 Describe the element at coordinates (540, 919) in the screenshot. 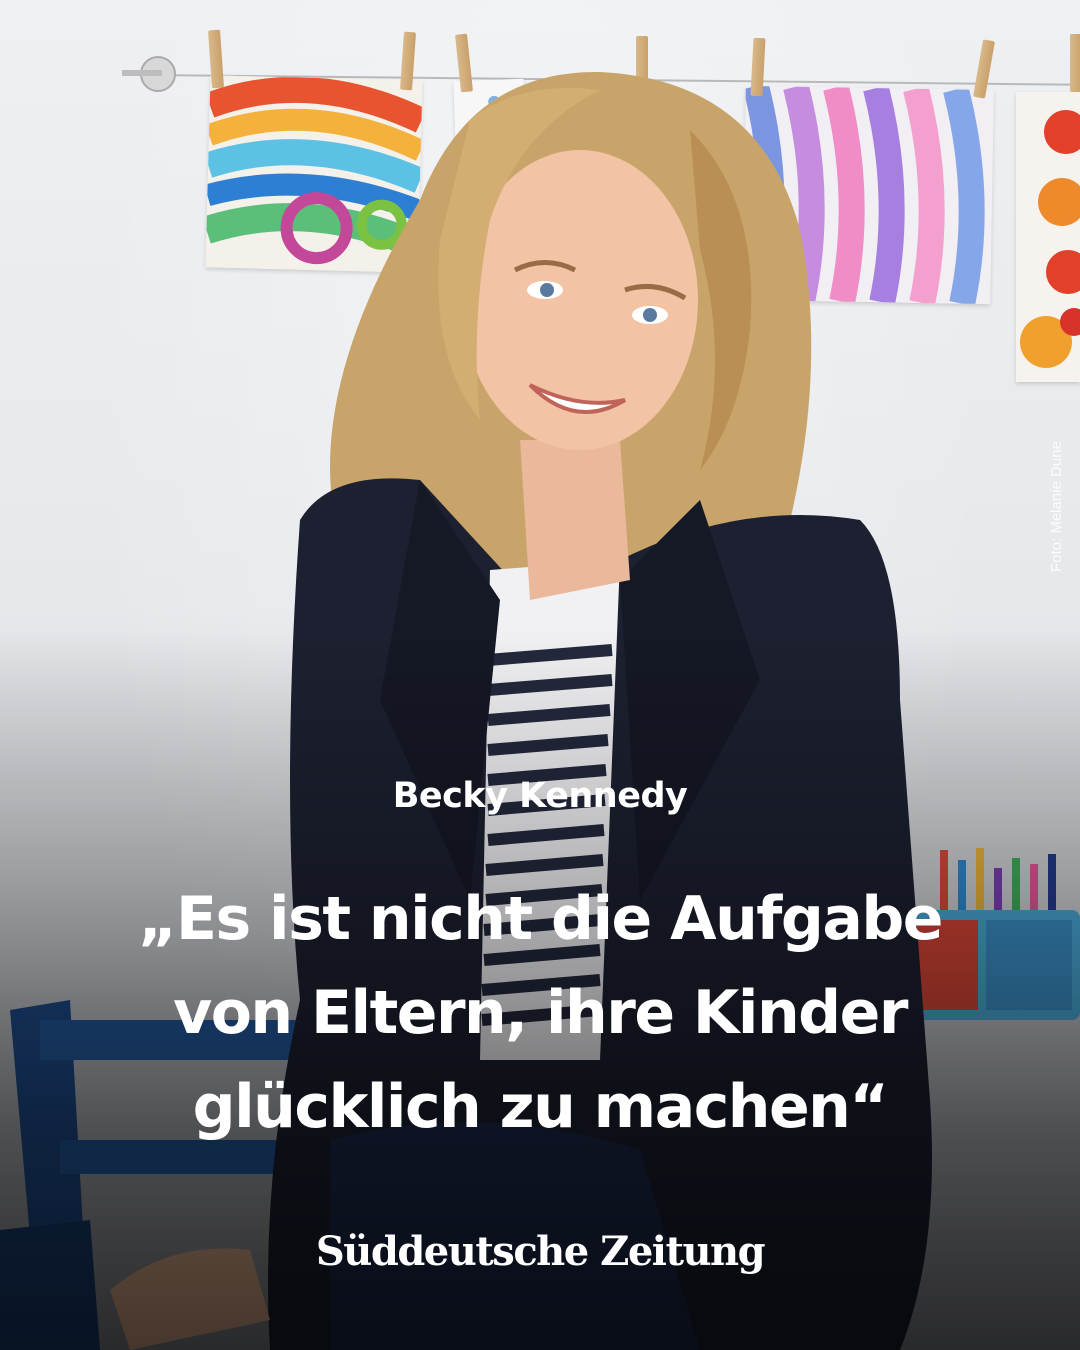

I see `quote-line: „Es ist nicht die Aufgabe` at that location.